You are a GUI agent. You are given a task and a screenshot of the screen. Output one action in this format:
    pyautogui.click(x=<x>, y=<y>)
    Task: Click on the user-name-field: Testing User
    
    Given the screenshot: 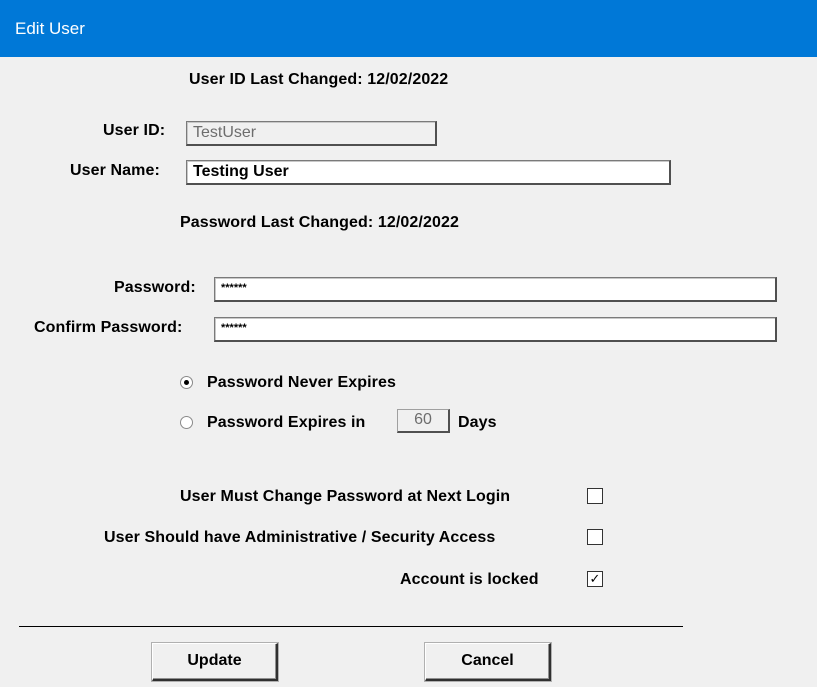 What is the action you would take?
    pyautogui.click(x=428, y=172)
    